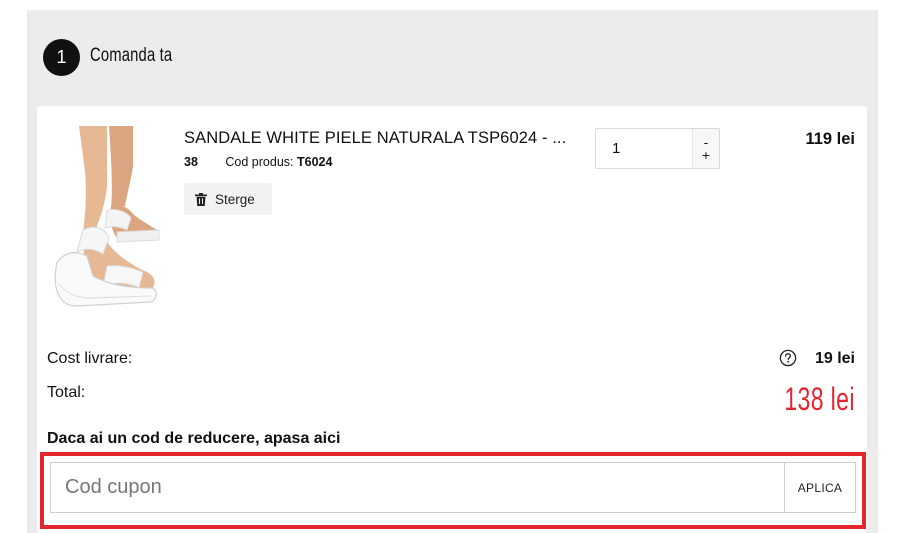  I want to click on section-title: Comanda ta, so click(131, 55).